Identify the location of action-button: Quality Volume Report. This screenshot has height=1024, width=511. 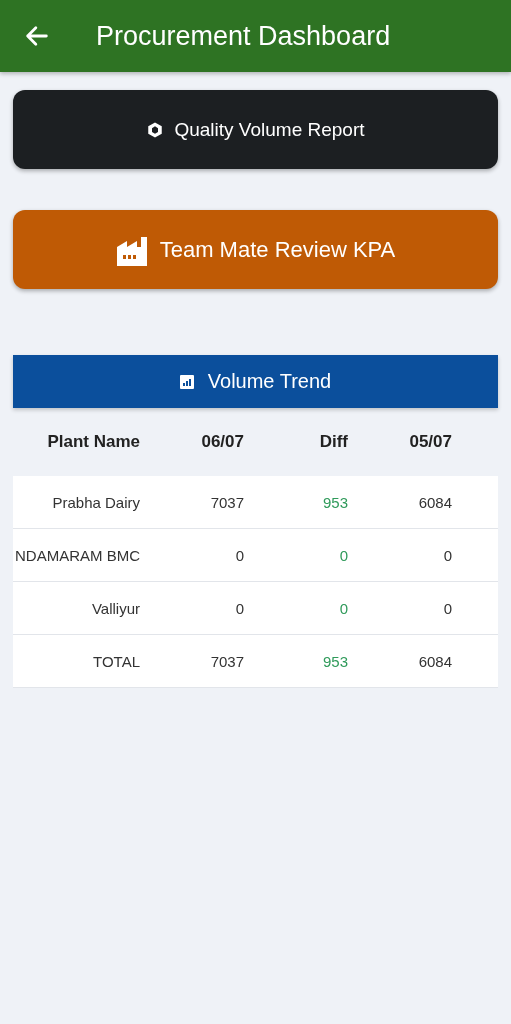
(255, 129).